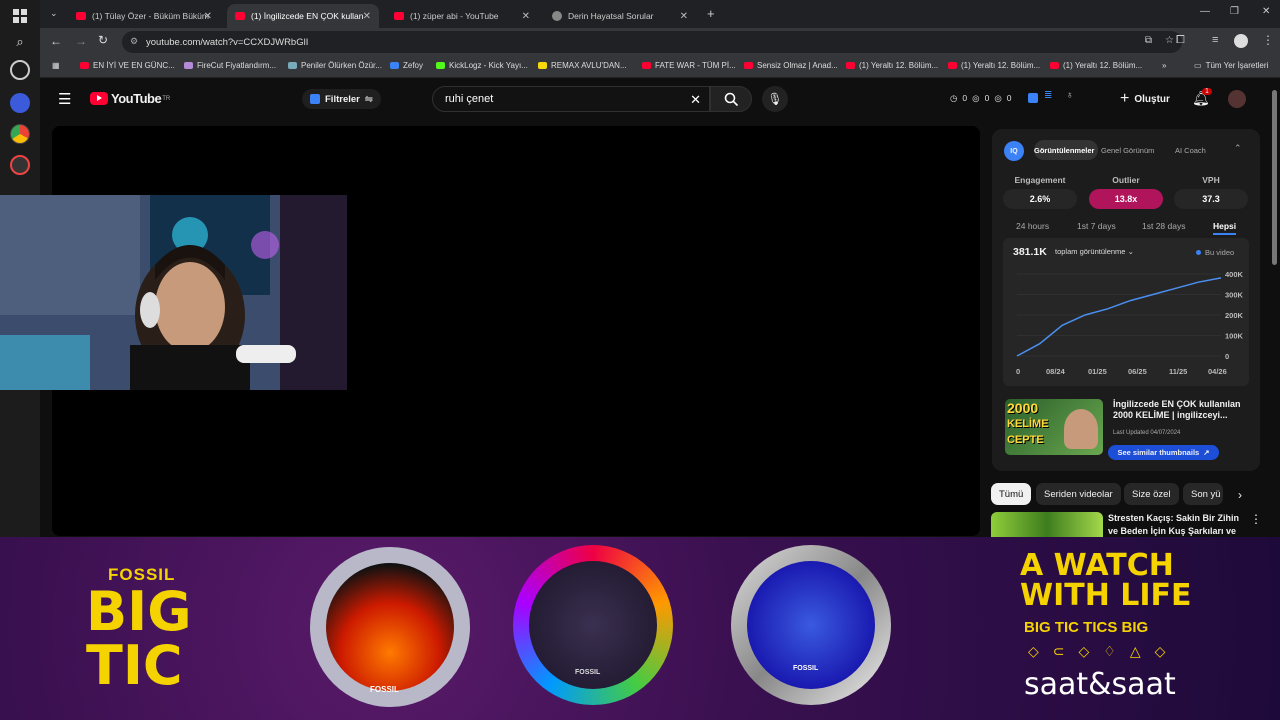  I want to click on reading-list-icon: ≡, so click(1215, 40).